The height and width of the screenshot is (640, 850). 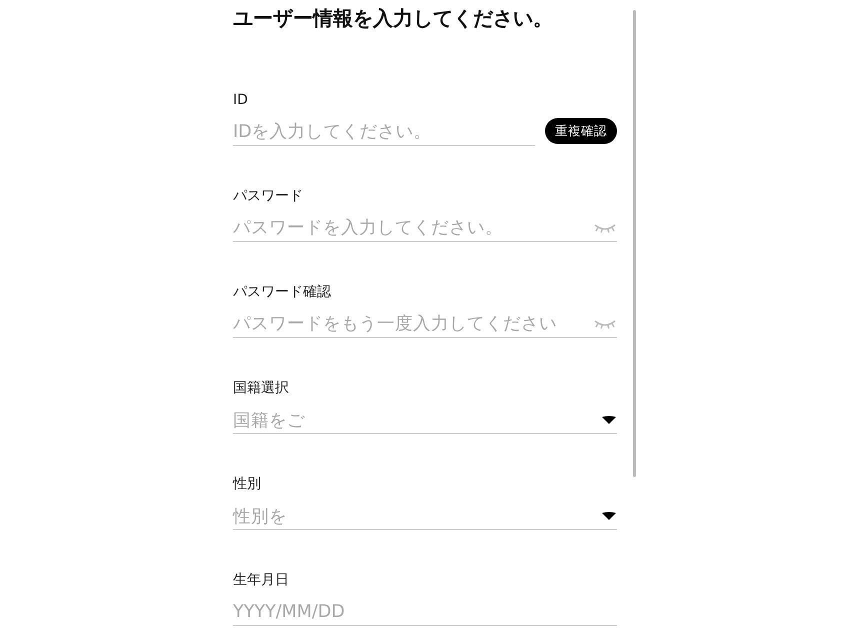 I want to click on input-field: YYYY/MM/DD, so click(x=425, y=612).